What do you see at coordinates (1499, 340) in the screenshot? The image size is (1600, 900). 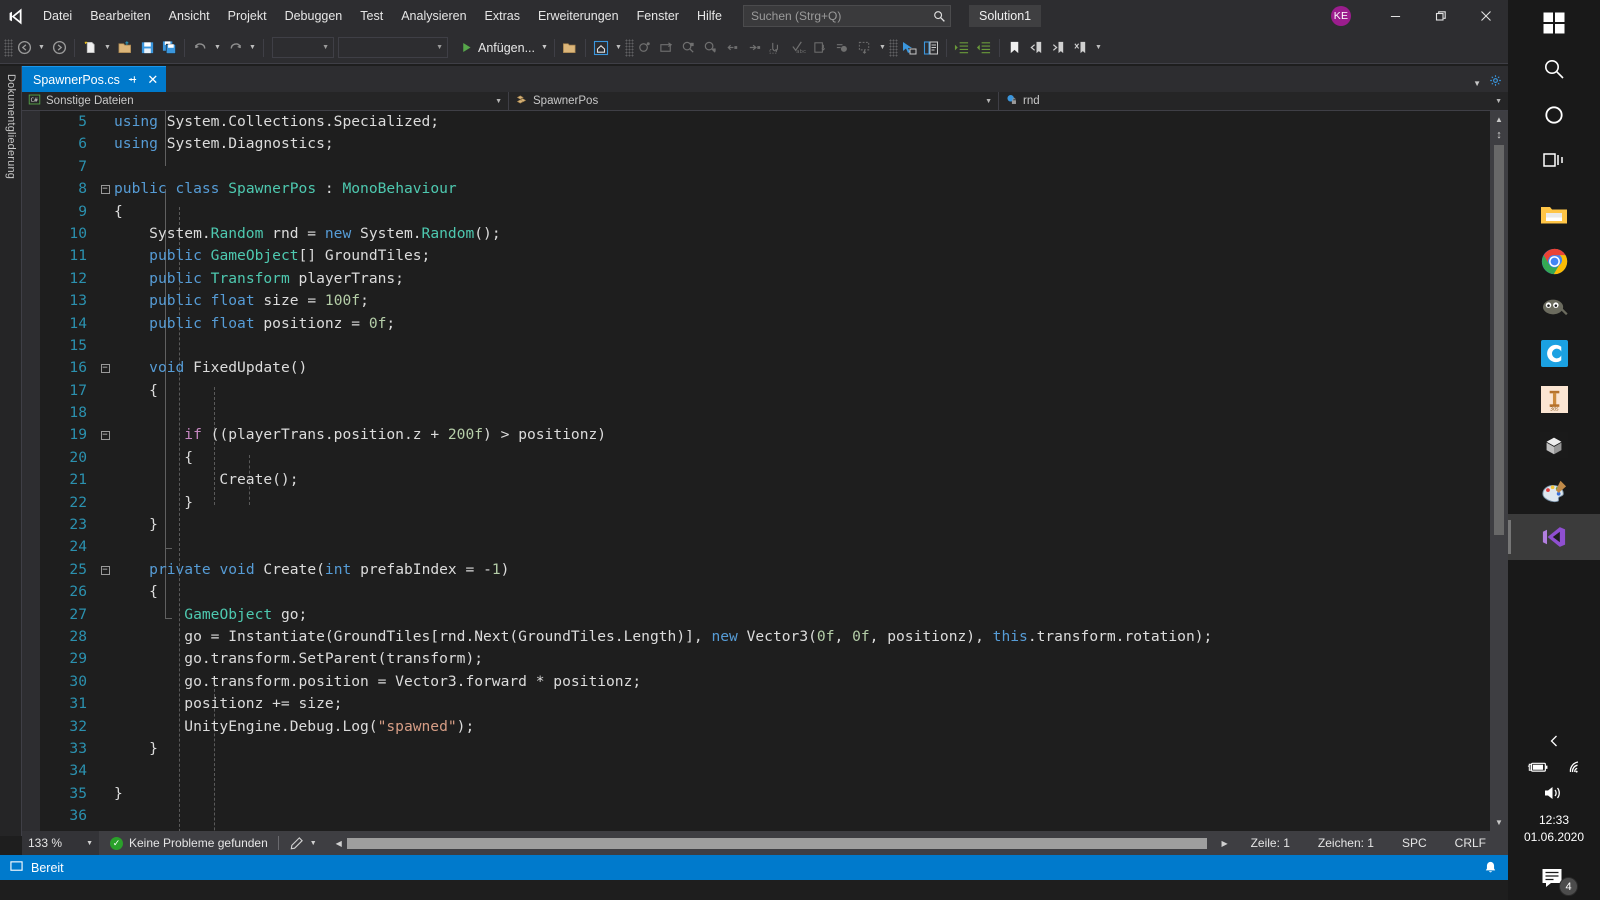 I see `scrollbar-thumb` at bounding box center [1499, 340].